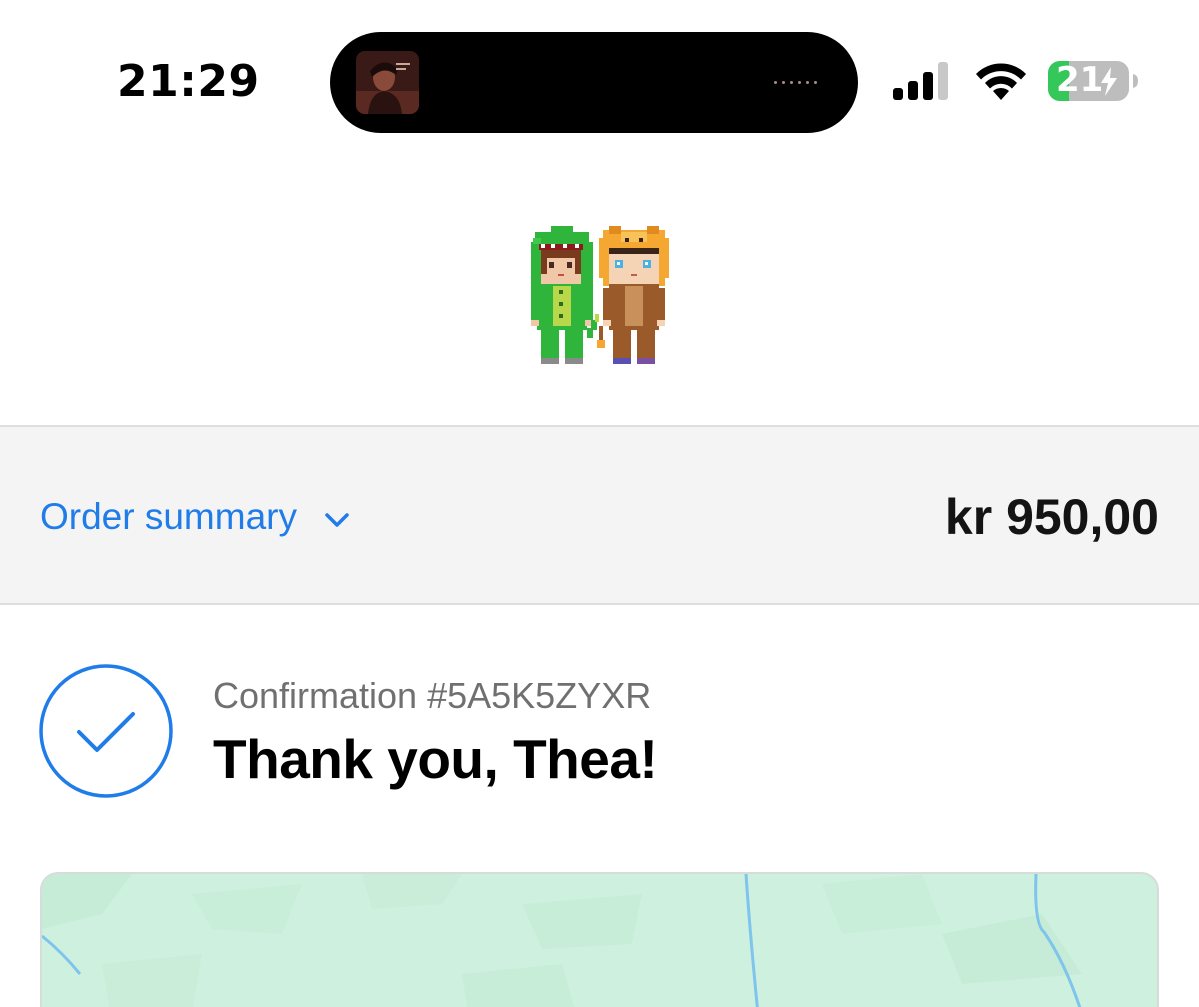 The image size is (1199, 1007). What do you see at coordinates (1001, 81) in the screenshot?
I see `wifi-icon` at bounding box center [1001, 81].